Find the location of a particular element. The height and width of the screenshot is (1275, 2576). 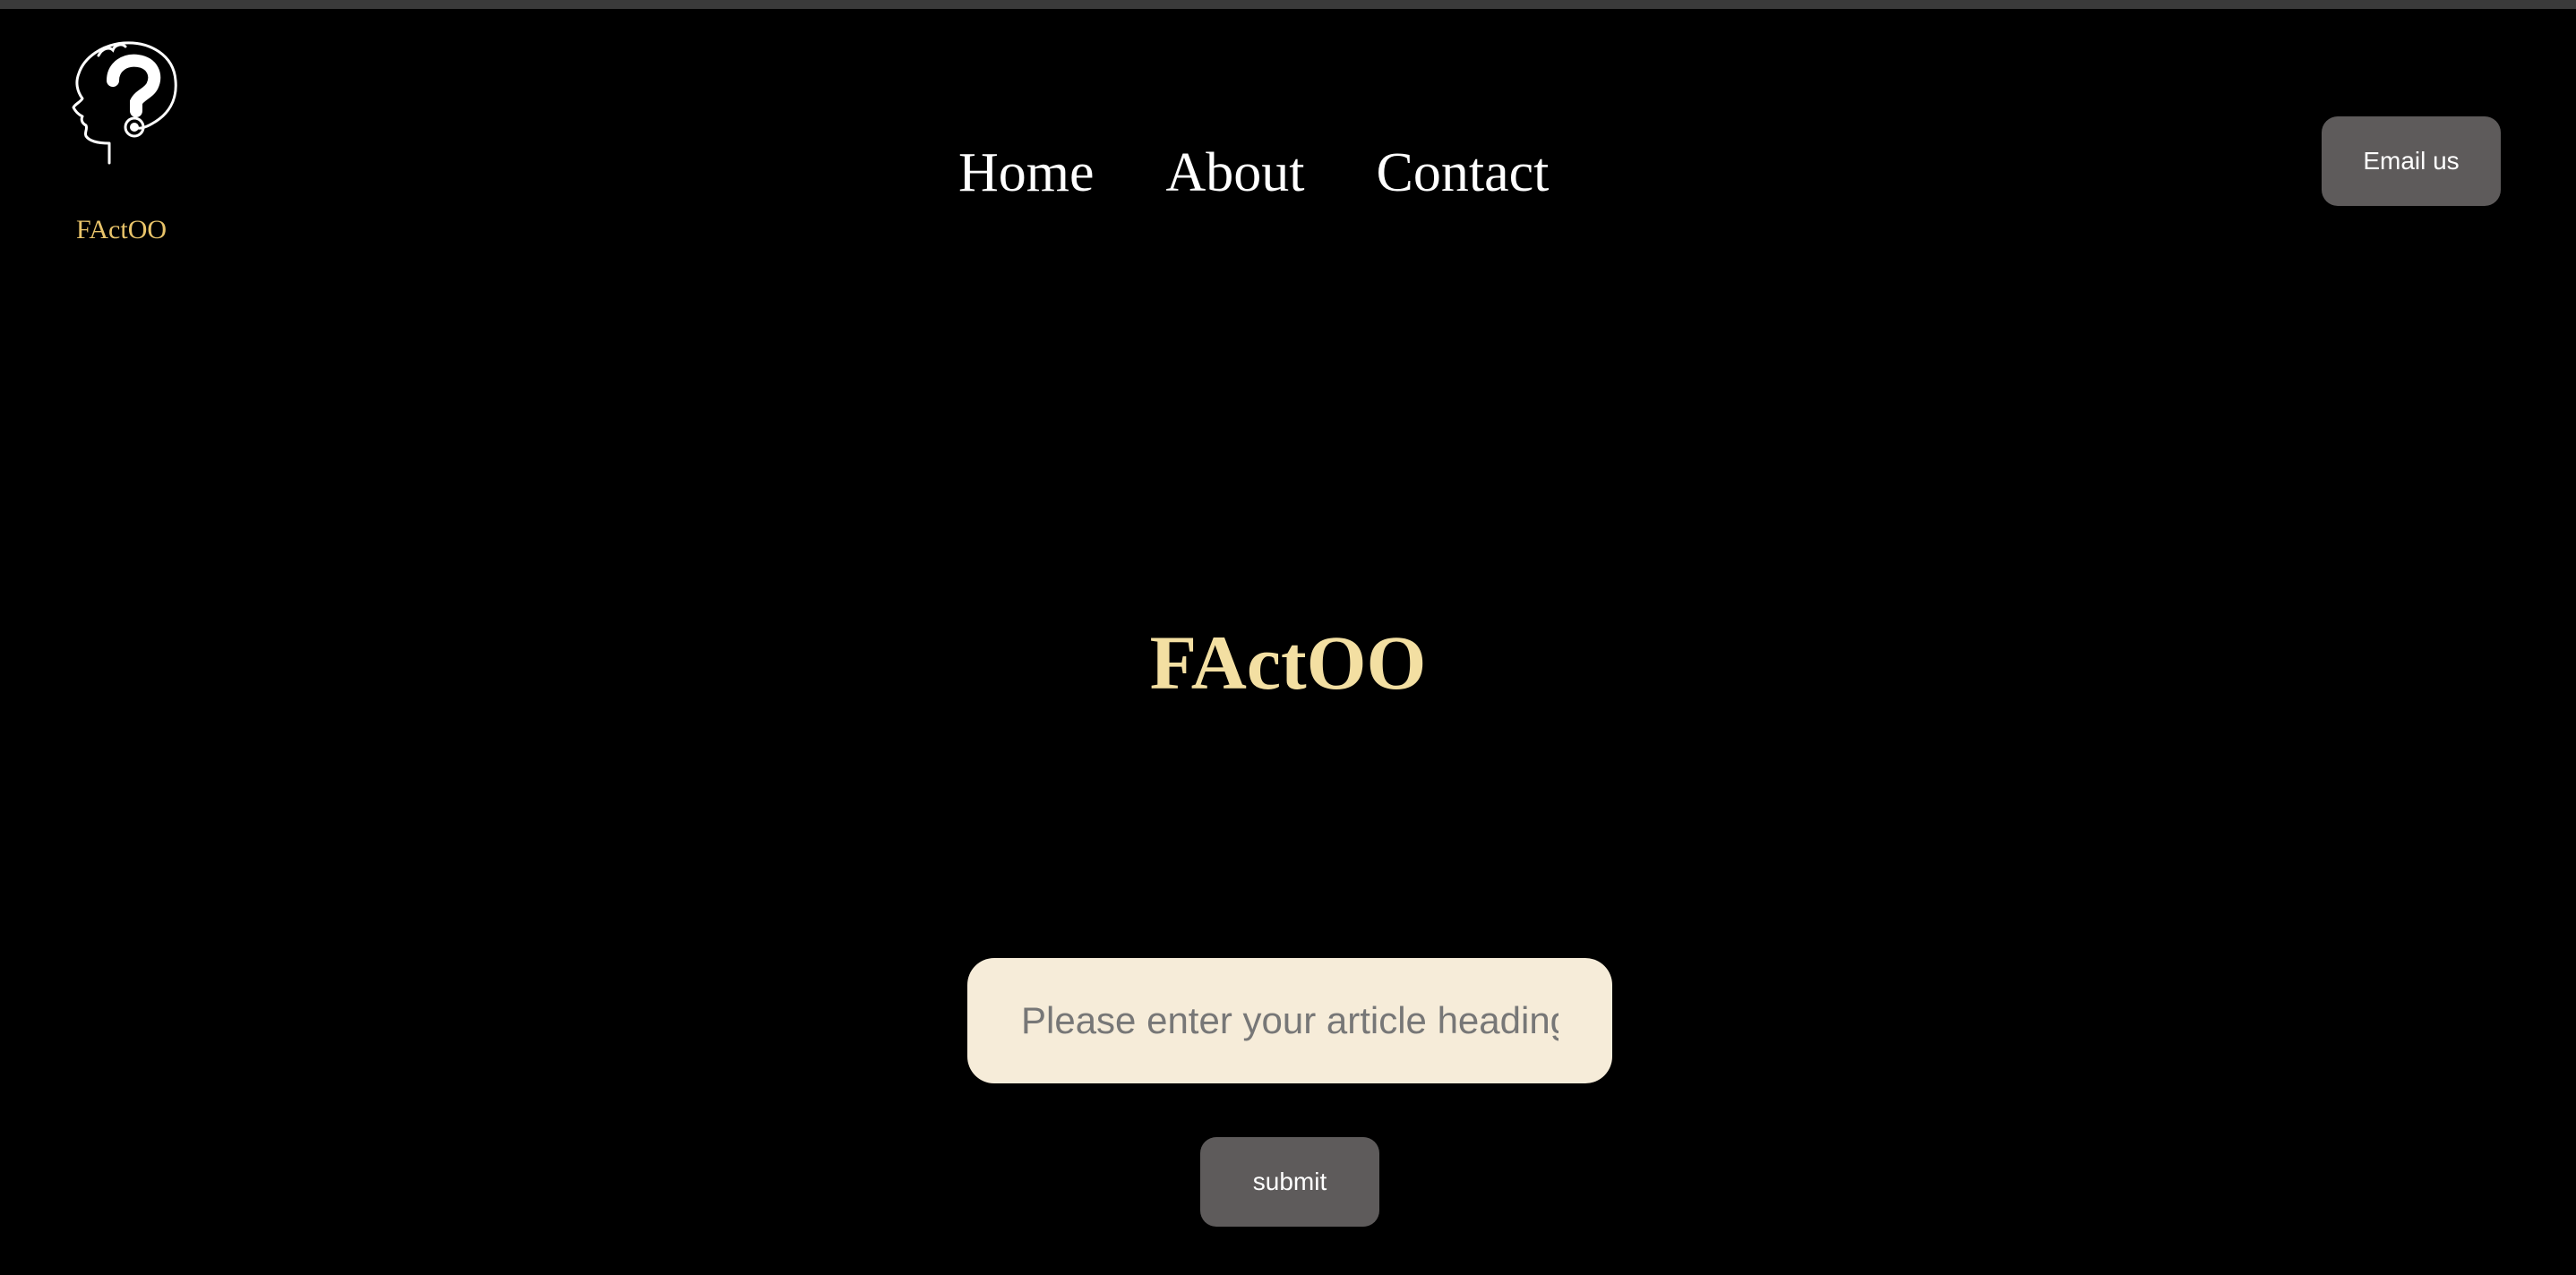

head-question-mark-icon is located at coordinates (124, 103).